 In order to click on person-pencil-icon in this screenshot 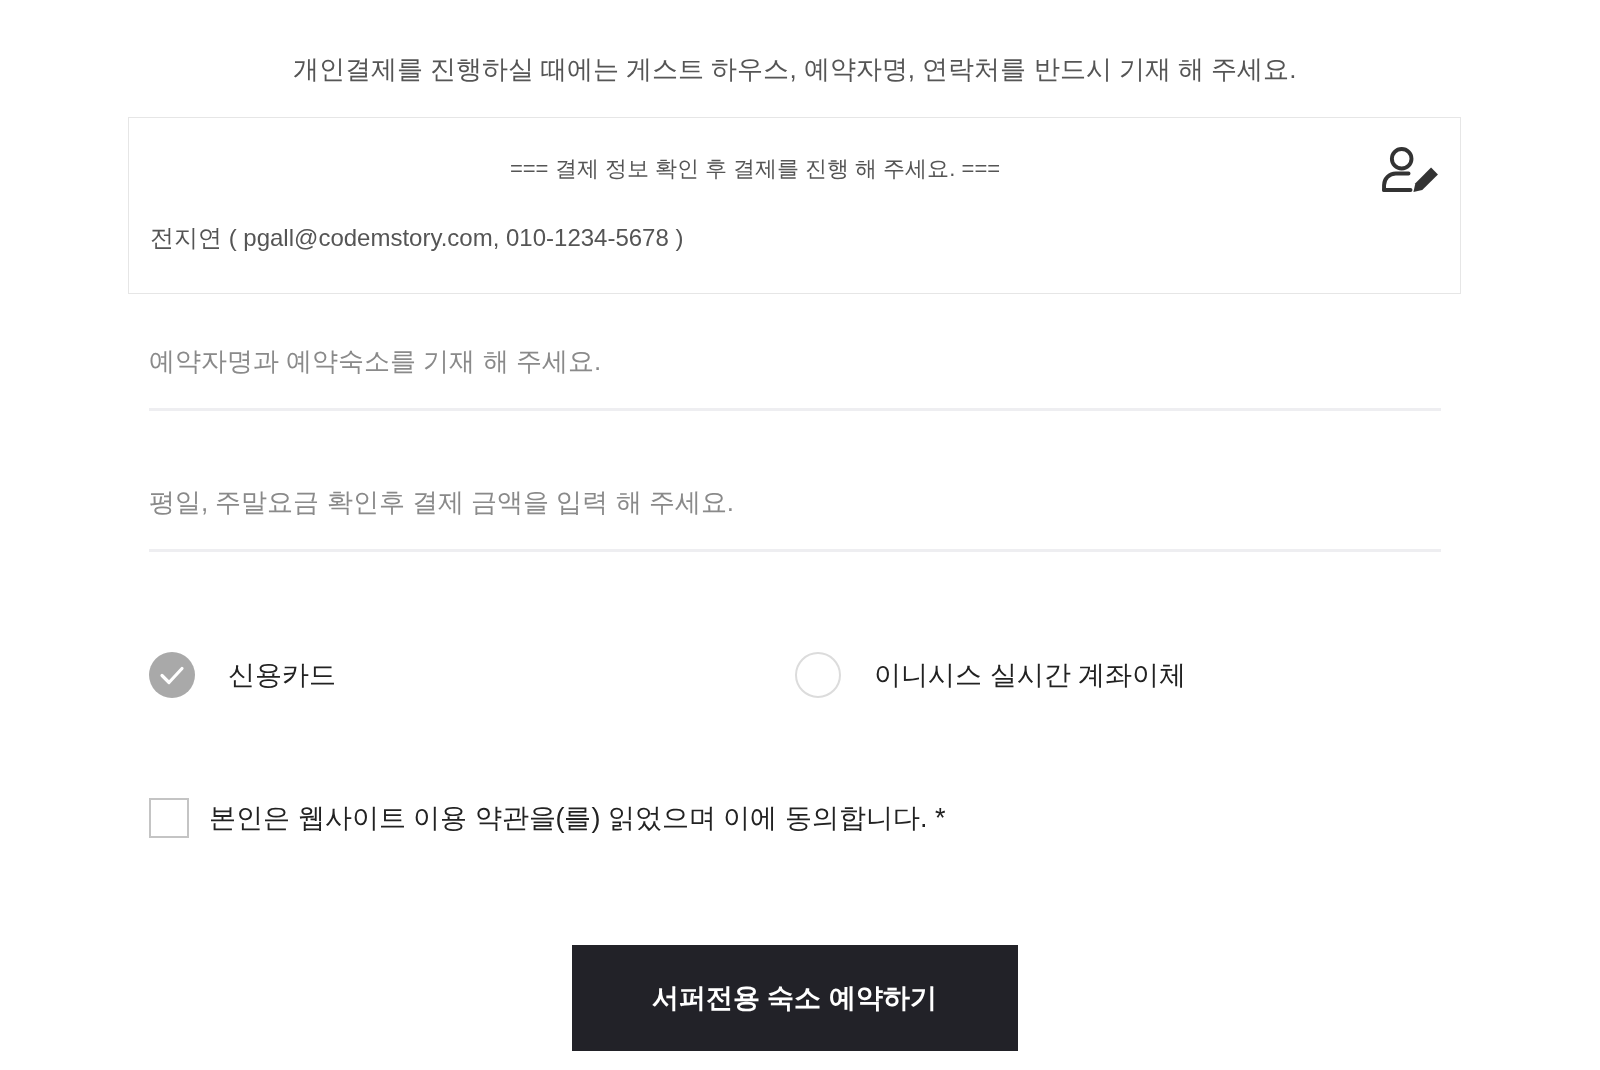, I will do `click(1410, 170)`.